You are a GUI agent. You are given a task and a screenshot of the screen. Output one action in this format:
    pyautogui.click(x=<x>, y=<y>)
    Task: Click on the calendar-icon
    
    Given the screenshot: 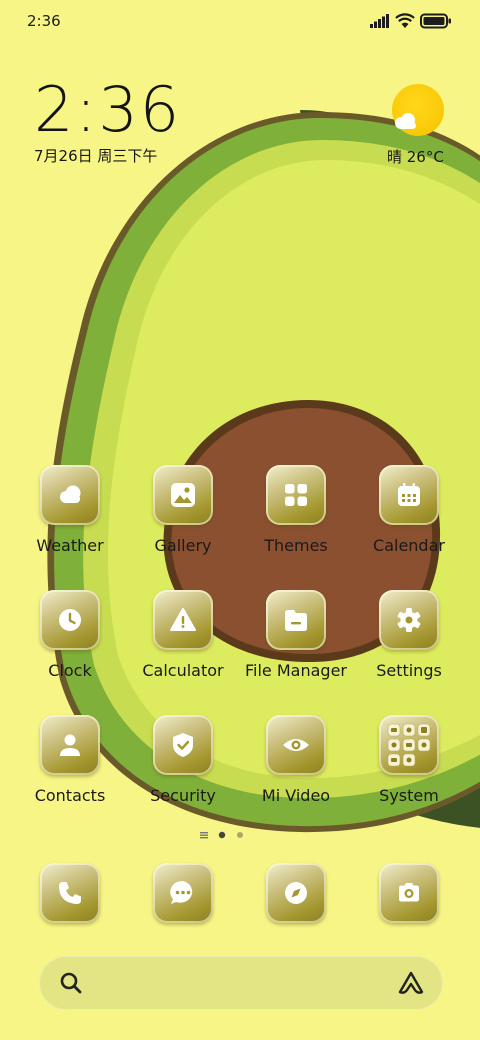 What is the action you would take?
    pyautogui.click(x=409, y=494)
    